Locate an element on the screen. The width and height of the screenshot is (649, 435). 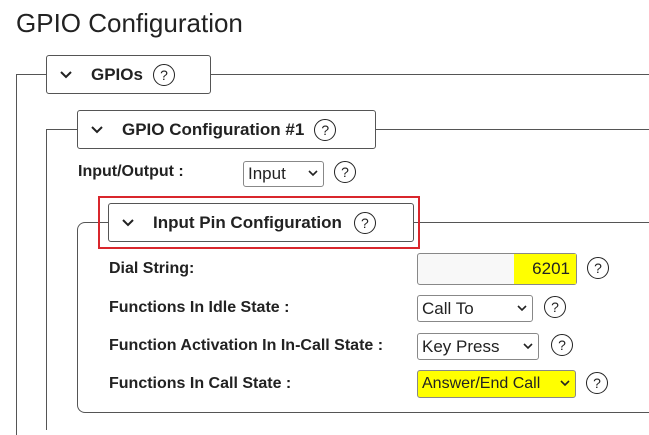
input-output-value: Input is located at coordinates (267, 173).